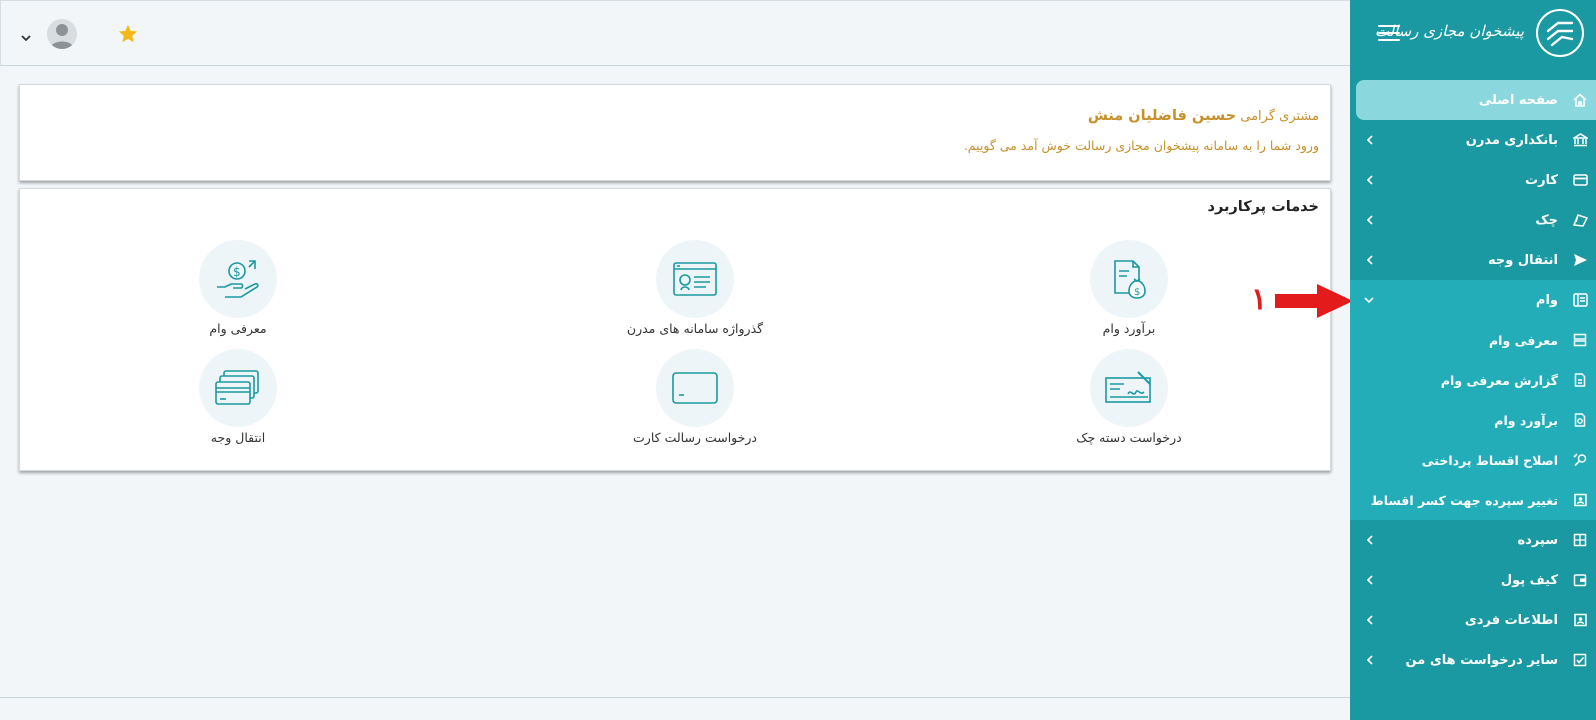 The width and height of the screenshot is (1596, 720). I want to click on sidebar-item-wallet: کیف پول, so click(1473, 580).